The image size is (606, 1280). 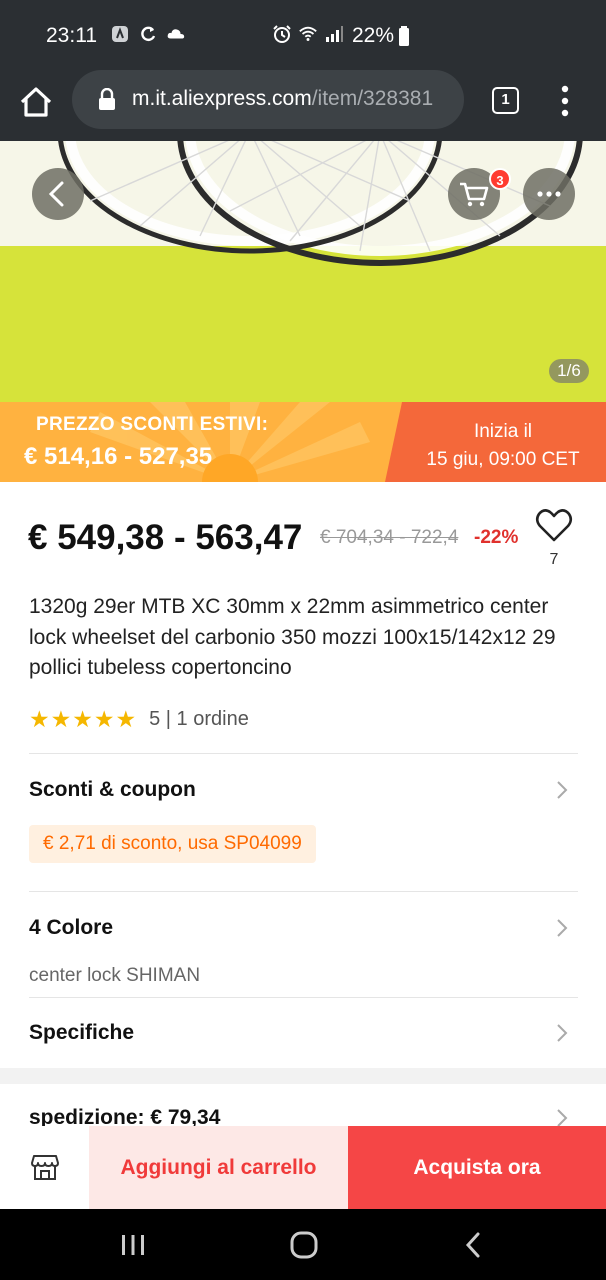 I want to click on cart-count-badge: 3, so click(x=500, y=179).